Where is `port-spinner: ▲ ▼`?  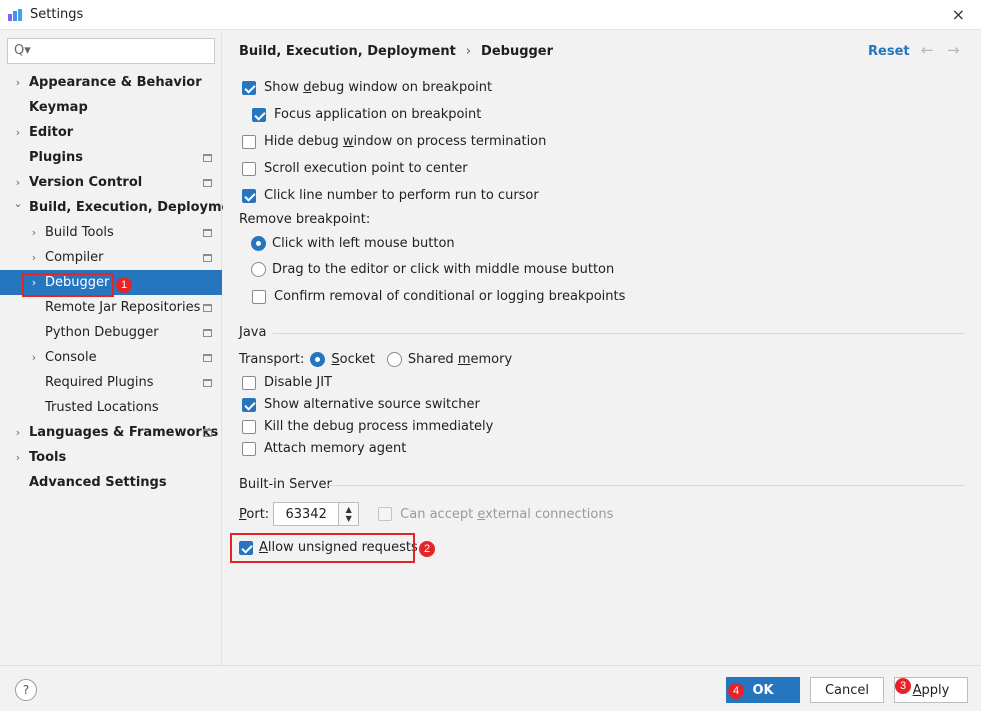 port-spinner: ▲ ▼ is located at coordinates (349, 514).